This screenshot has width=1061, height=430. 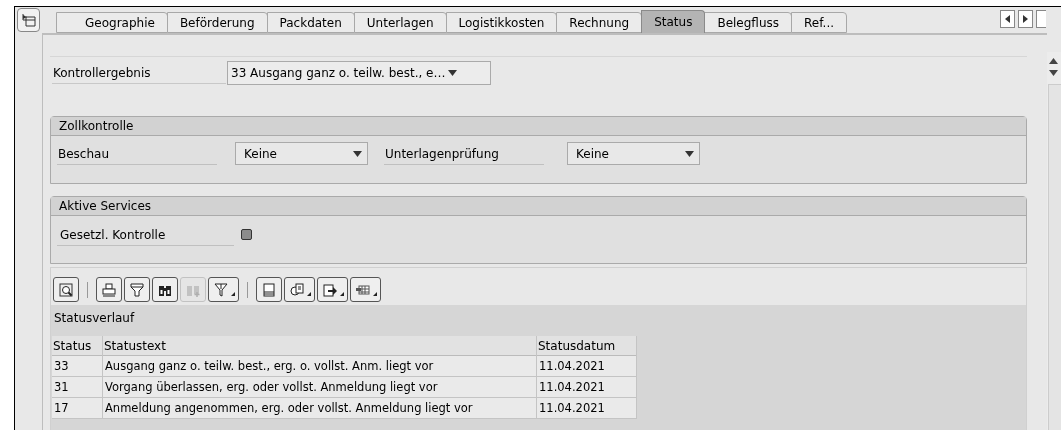 I want to click on field-label: Gesetzl. Kontrolle, so click(x=145, y=235).